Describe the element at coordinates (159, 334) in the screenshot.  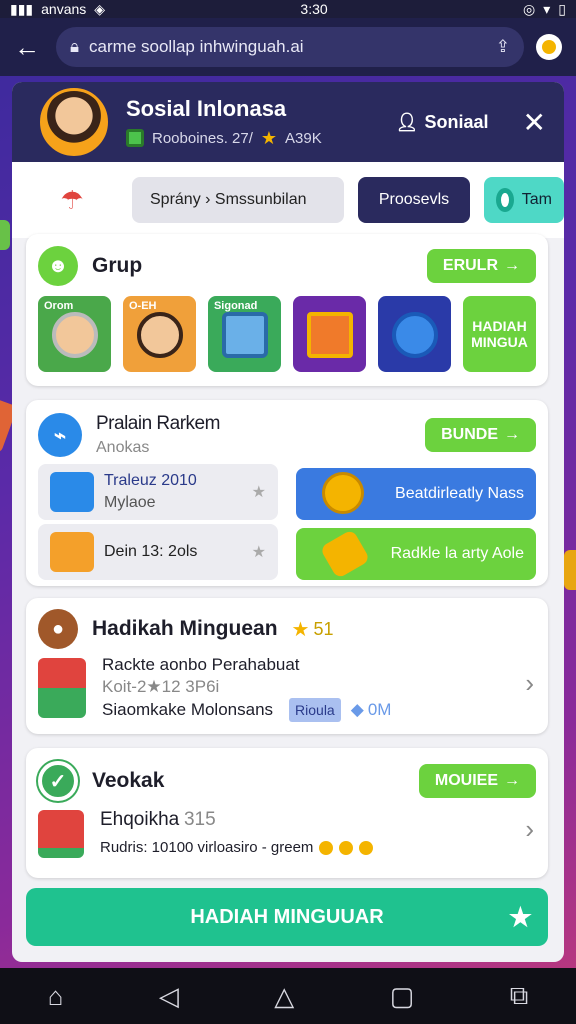
I see `game-thumbnail: O-EH` at that location.